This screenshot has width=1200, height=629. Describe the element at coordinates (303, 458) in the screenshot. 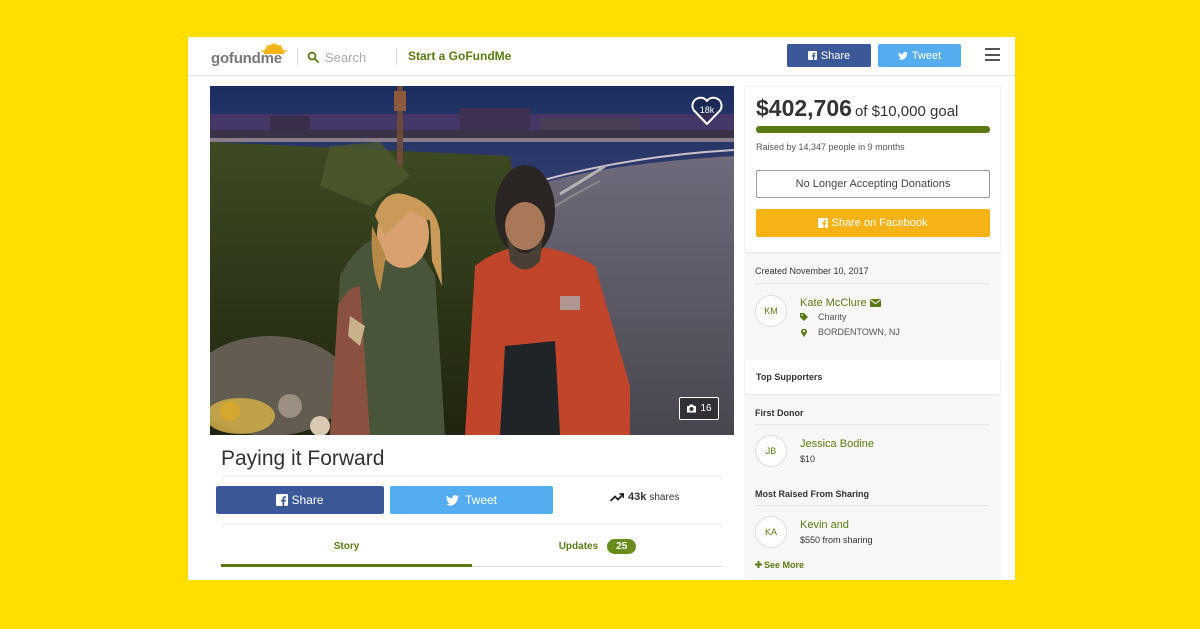

I see `campaign-title: Paying it Forward` at that location.